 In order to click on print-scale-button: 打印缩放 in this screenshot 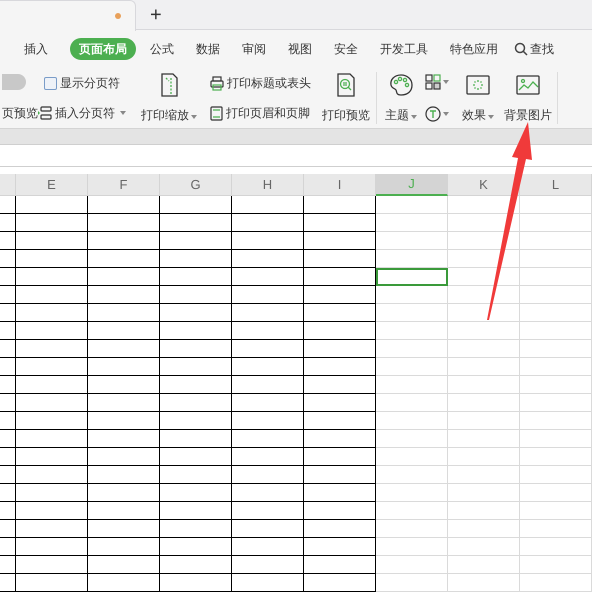, I will do `click(169, 98)`.